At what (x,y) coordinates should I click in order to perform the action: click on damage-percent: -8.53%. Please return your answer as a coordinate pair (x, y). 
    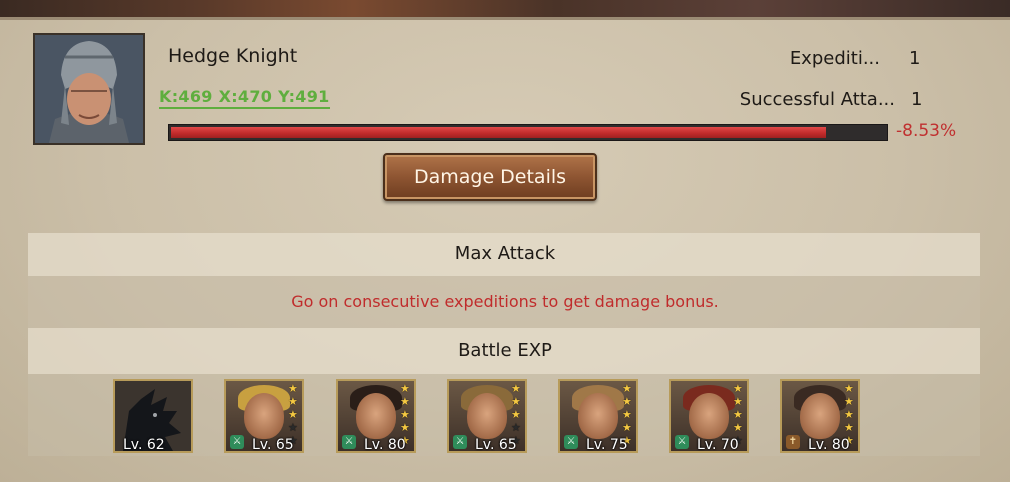
    Looking at the image, I should click on (926, 131).